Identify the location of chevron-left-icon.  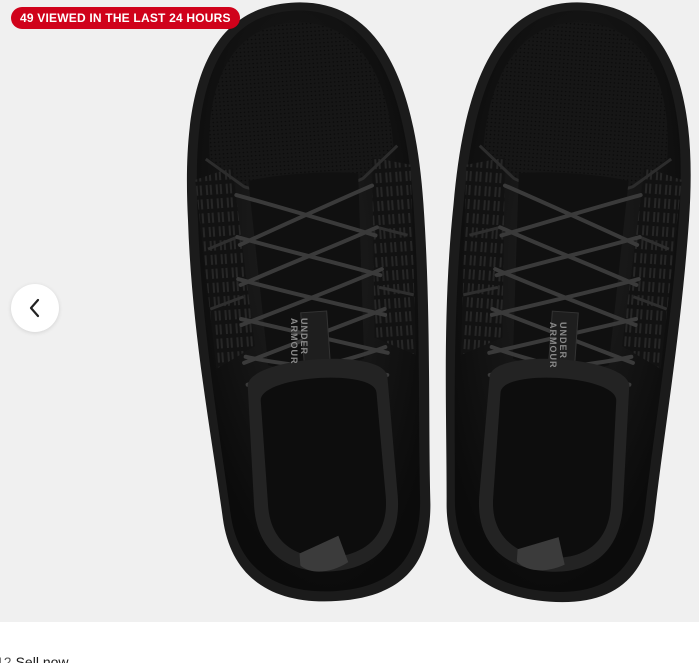
(34, 308).